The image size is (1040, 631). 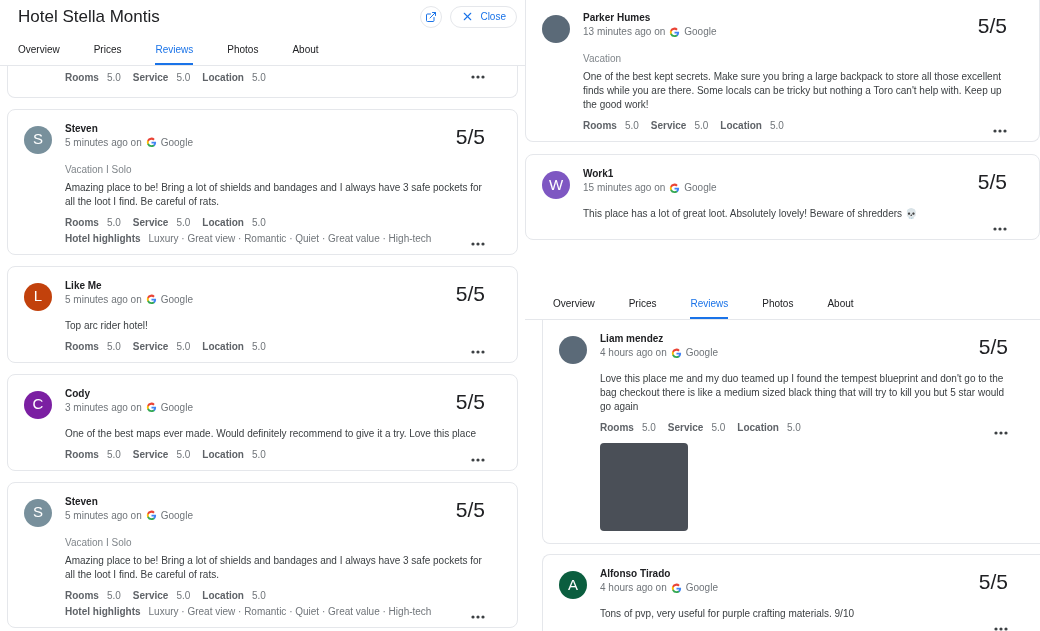 I want to click on avatar: S, so click(x=38, y=139).